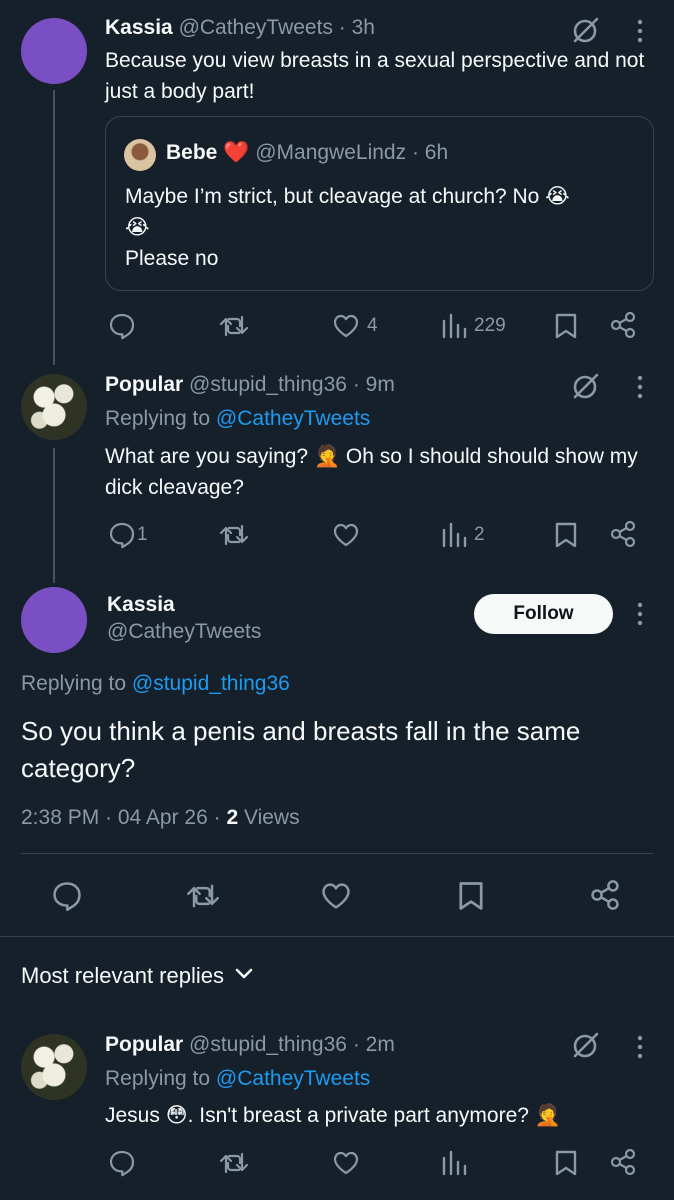 This screenshot has width=674, height=1200. What do you see at coordinates (357, 27) in the screenshot?
I see `tweet-time: · 3h` at bounding box center [357, 27].